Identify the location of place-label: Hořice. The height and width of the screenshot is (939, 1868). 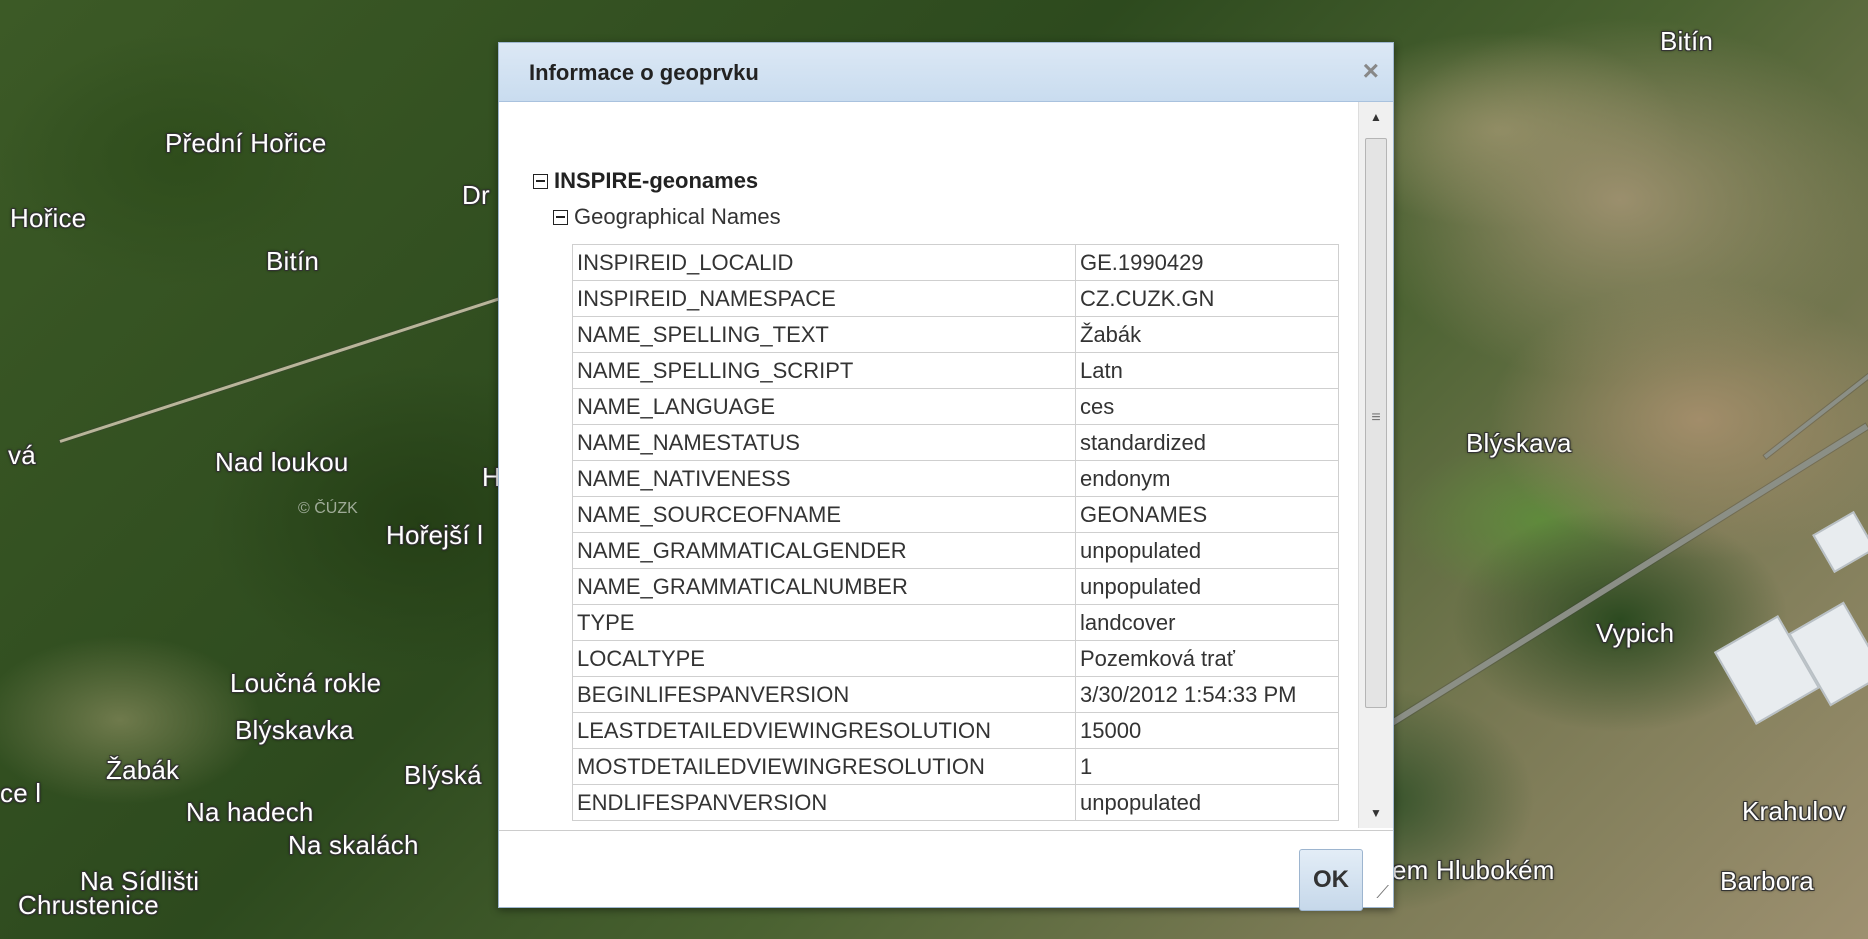
(48, 218).